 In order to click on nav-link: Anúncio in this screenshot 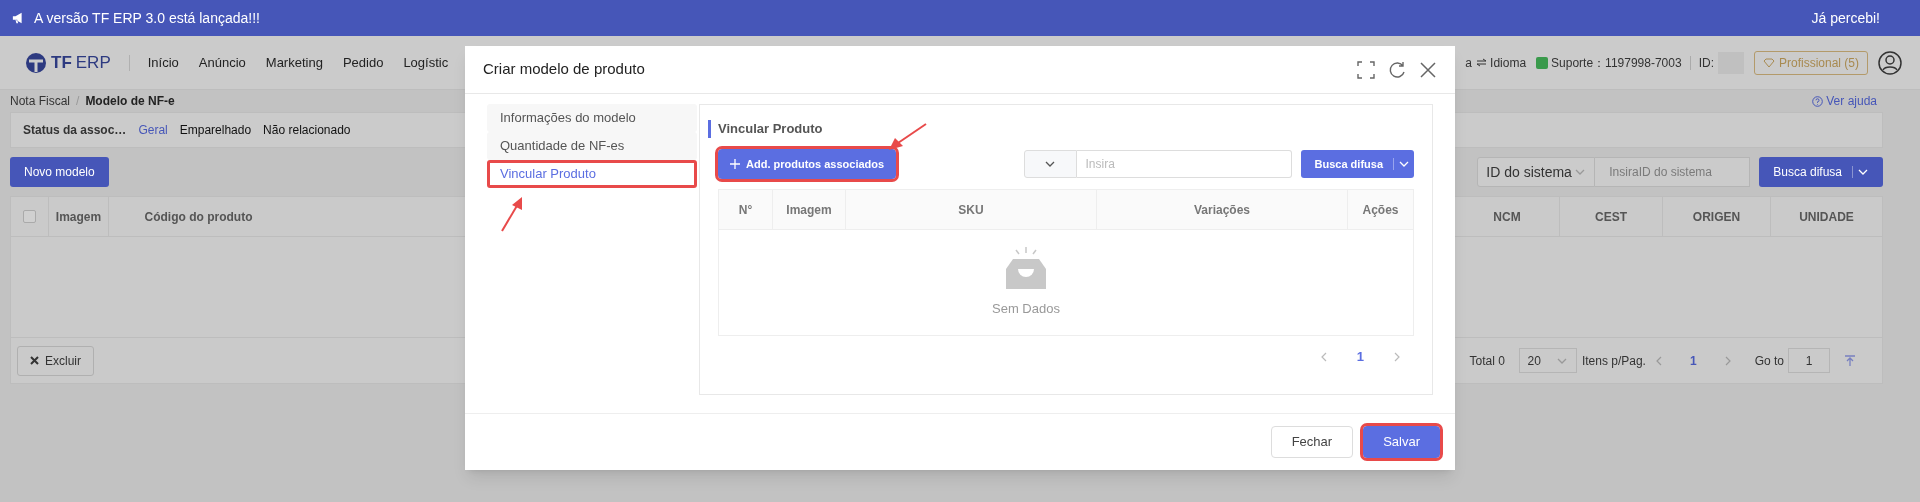, I will do `click(222, 62)`.